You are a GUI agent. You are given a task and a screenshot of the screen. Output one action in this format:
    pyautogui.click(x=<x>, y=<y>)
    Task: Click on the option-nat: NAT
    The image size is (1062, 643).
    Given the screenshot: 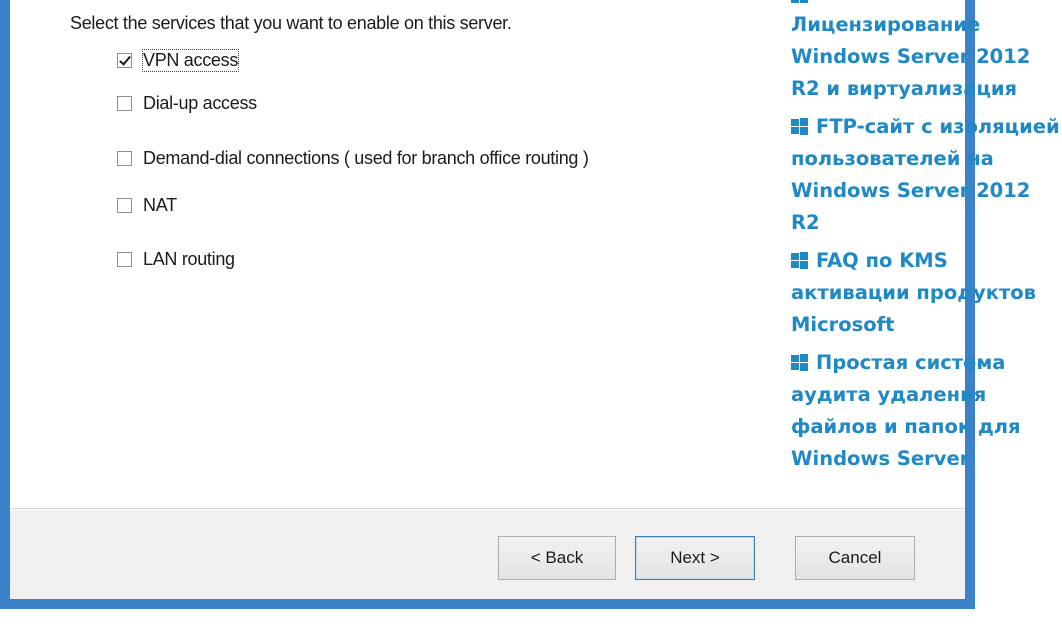 What is the action you would take?
    pyautogui.click(x=147, y=205)
    